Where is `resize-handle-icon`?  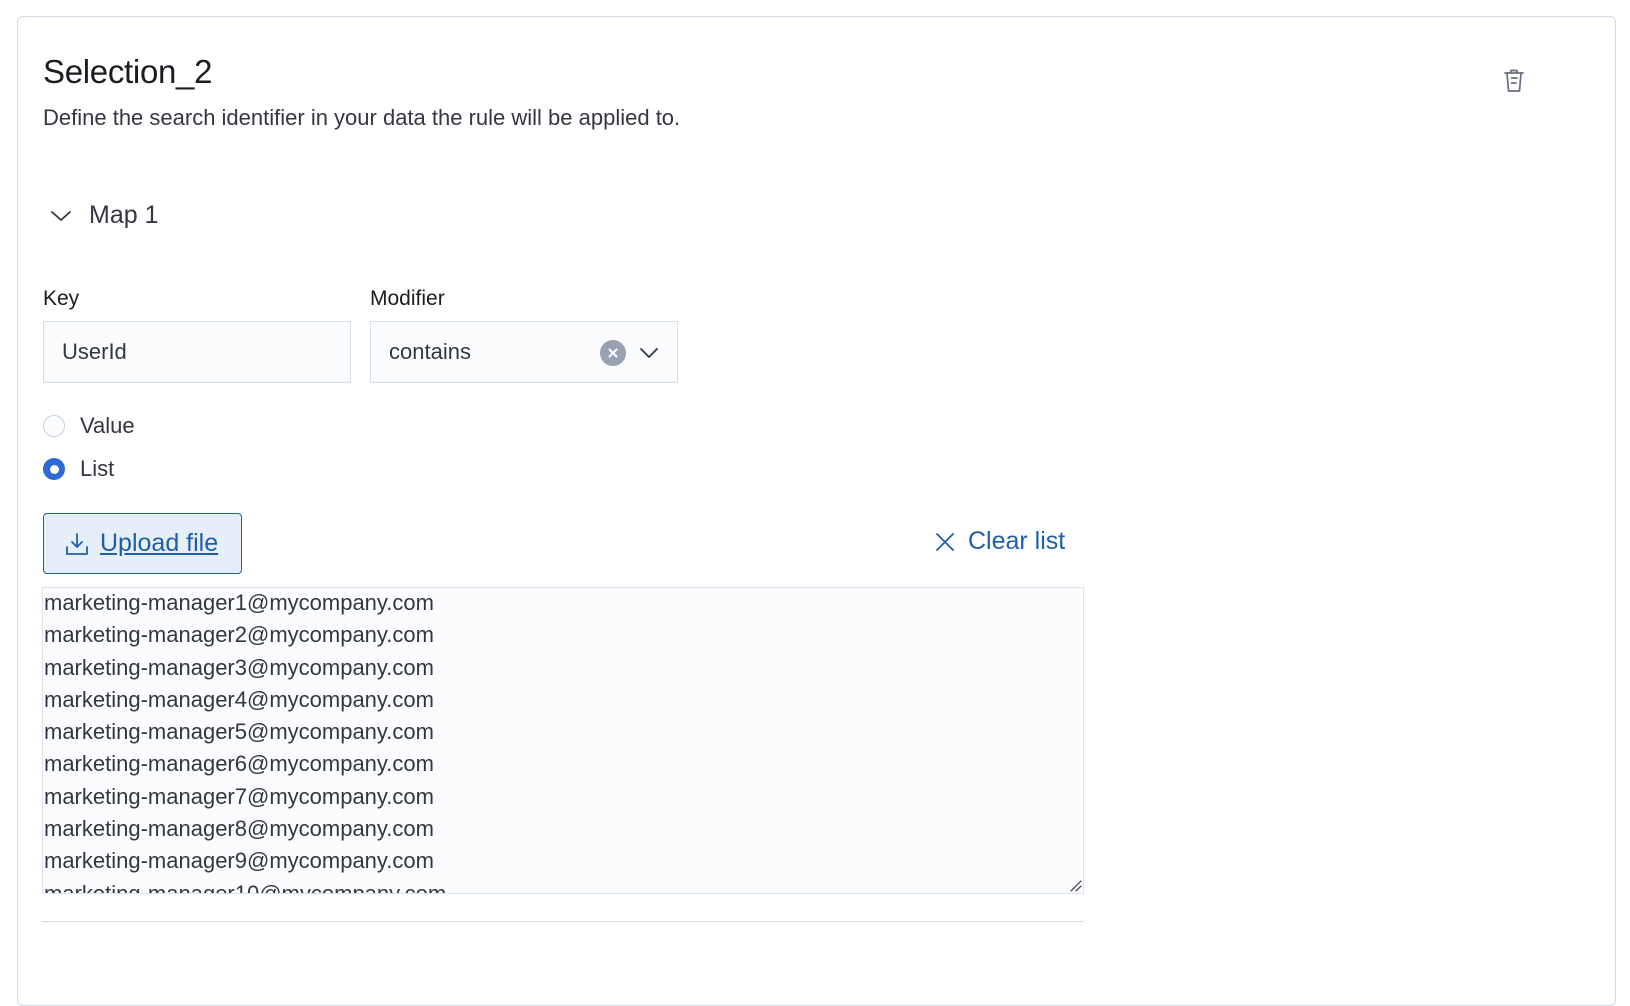
resize-handle-icon is located at coordinates (1075, 885).